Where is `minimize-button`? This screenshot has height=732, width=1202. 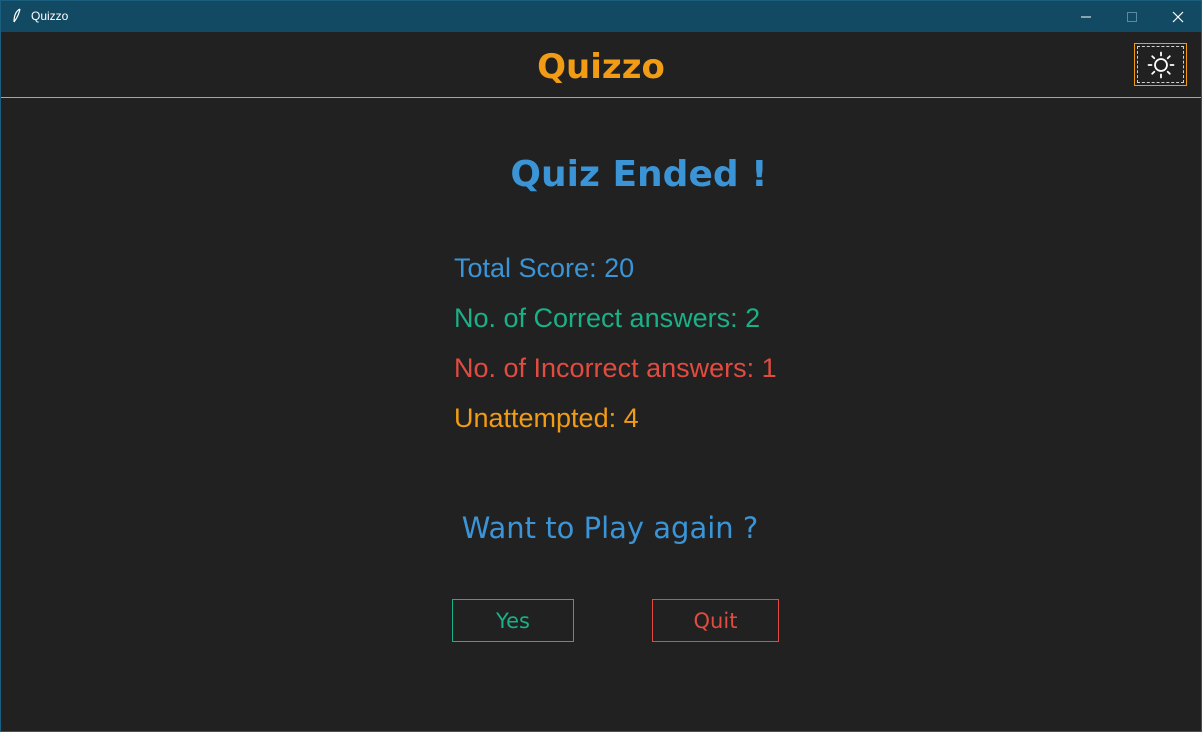 minimize-button is located at coordinates (1086, 16).